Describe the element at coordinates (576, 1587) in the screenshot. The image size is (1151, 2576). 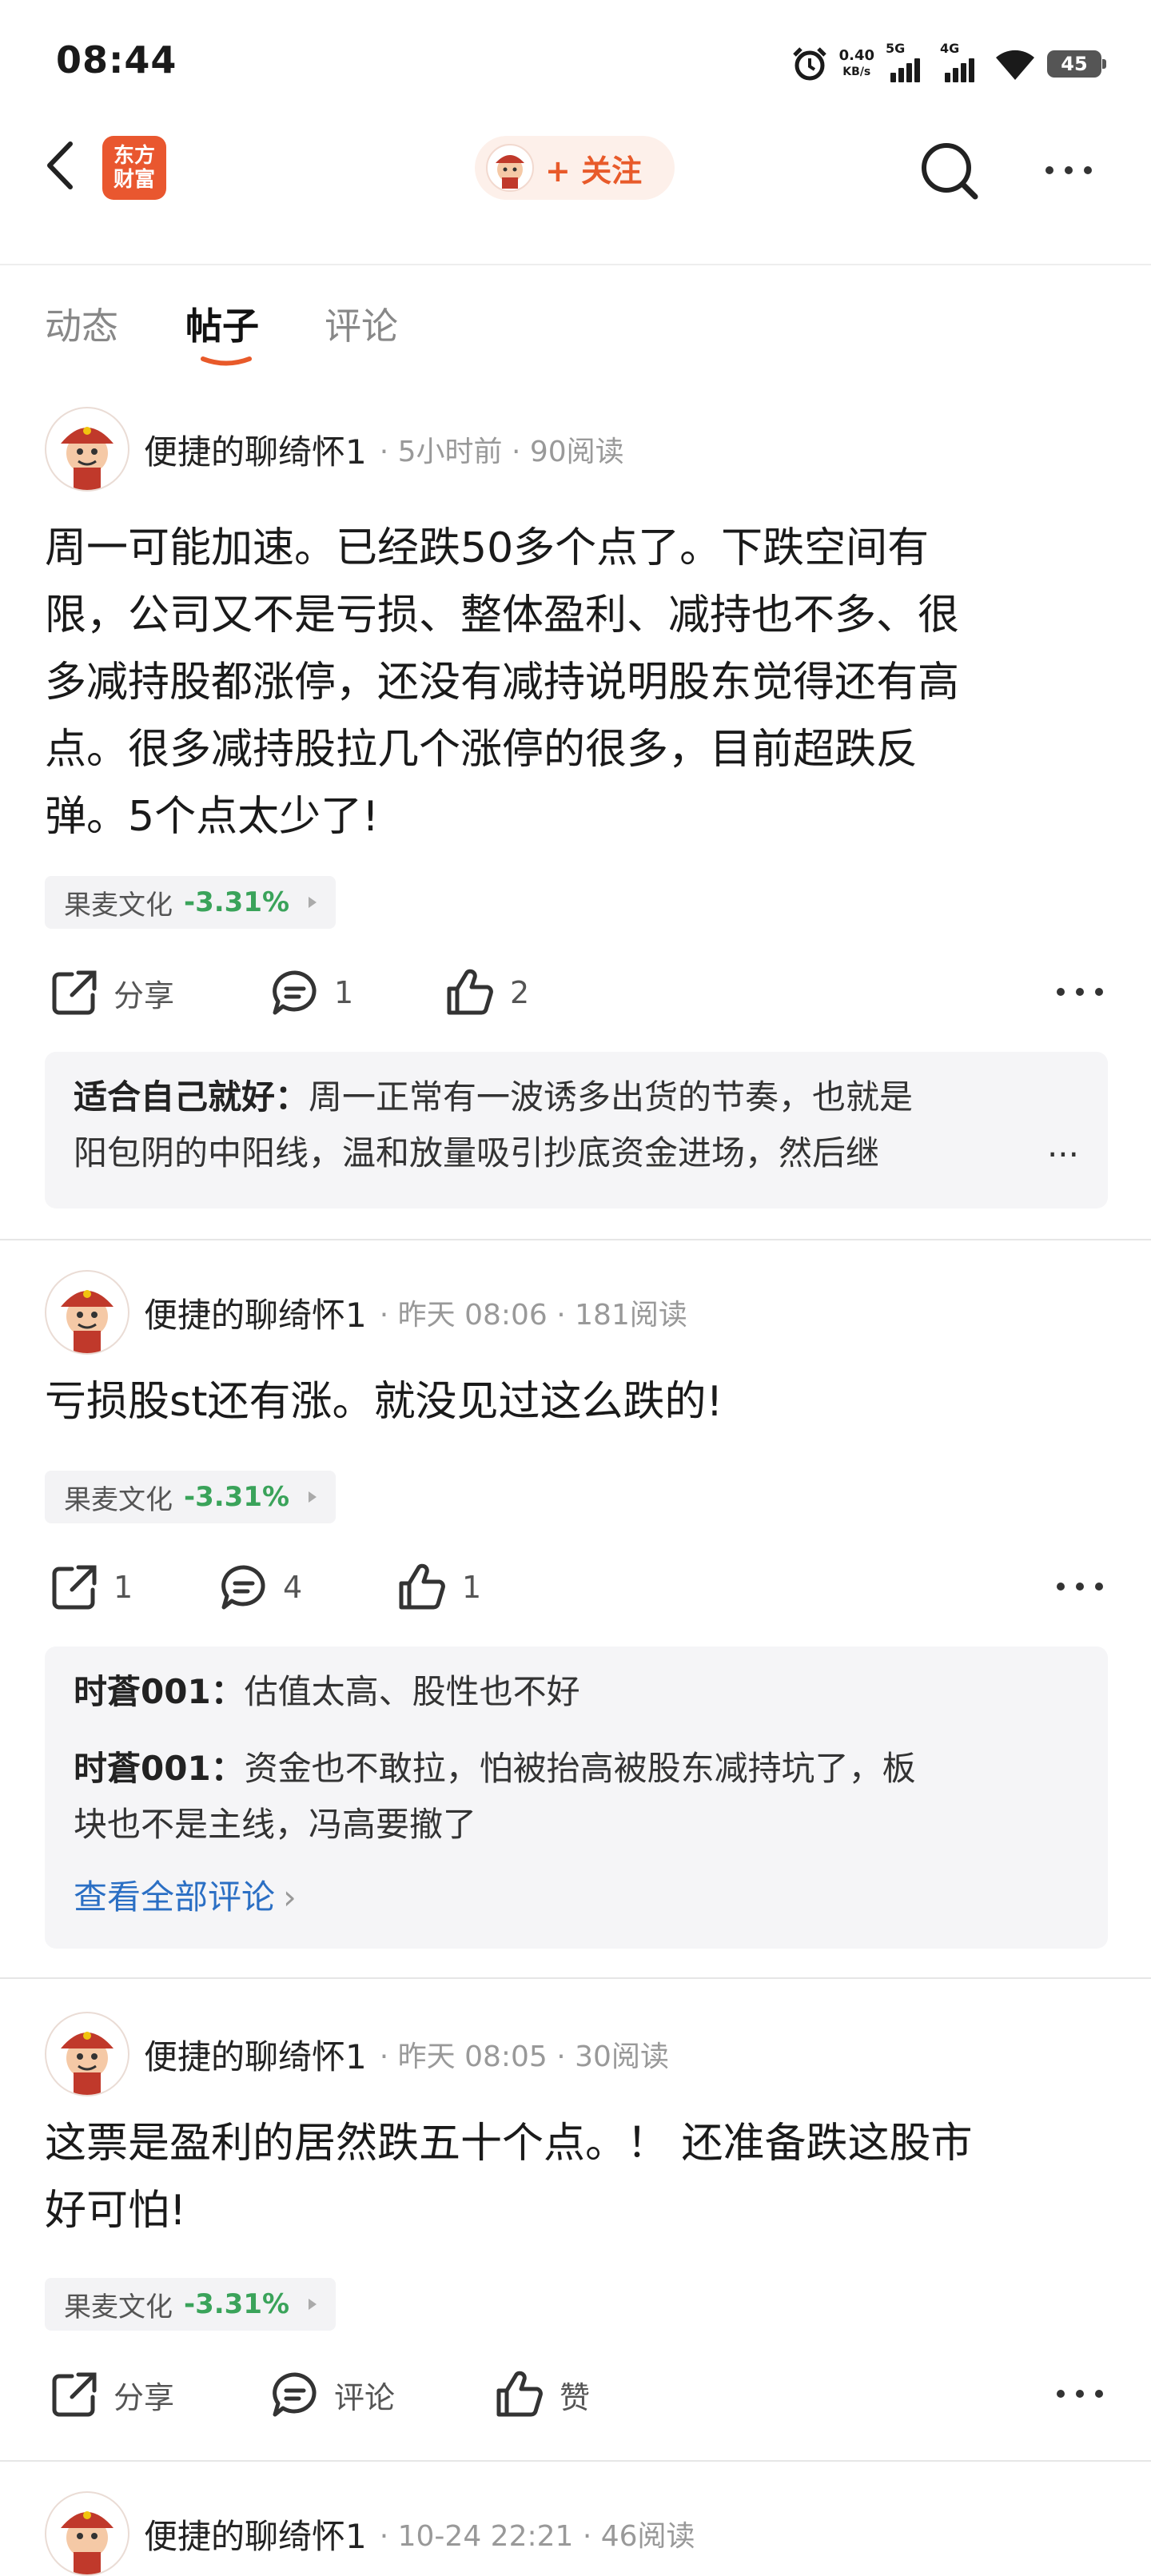
I see `post-actions: 1 4 1` at that location.